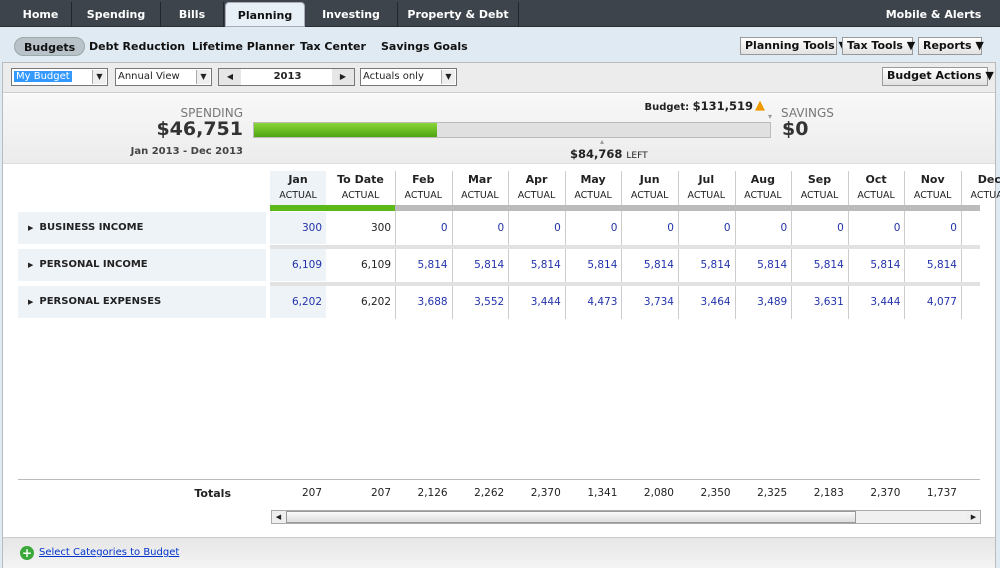 This screenshot has width=1000, height=568. I want to click on column-header-jul: Jul ACTUAL, so click(706, 189).